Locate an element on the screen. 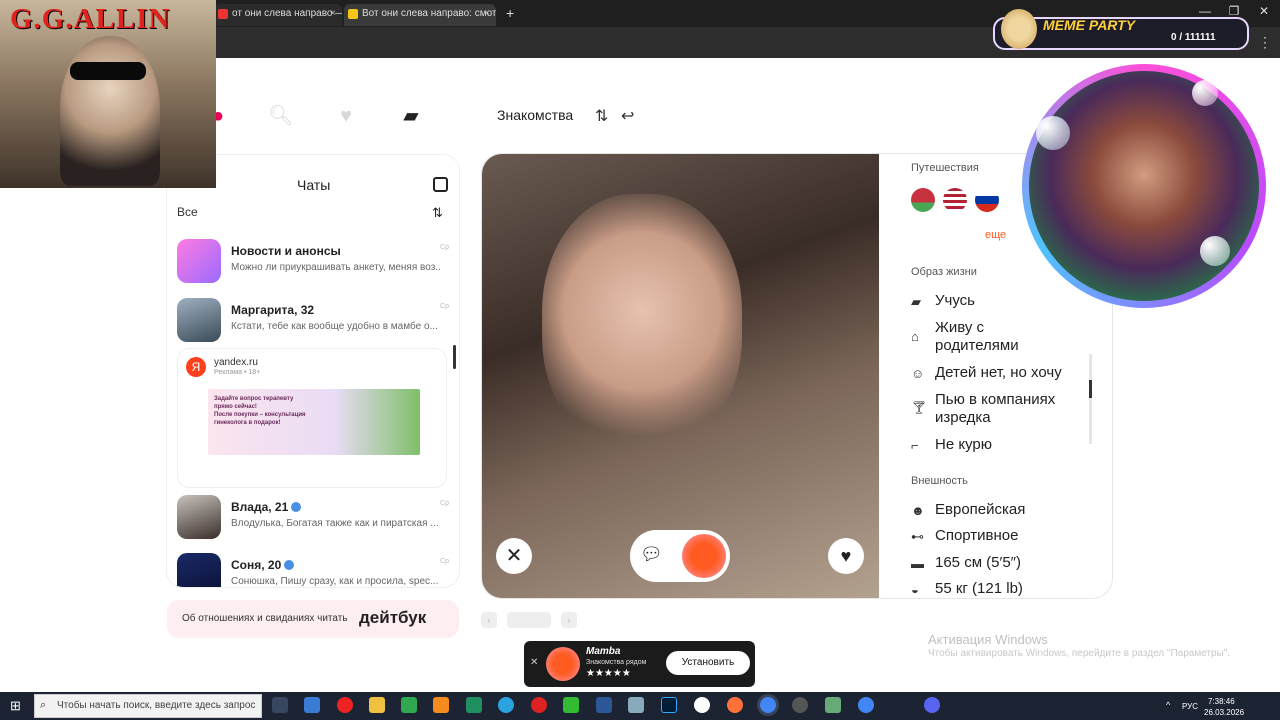  poster-figure is located at coordinates (110, 111).